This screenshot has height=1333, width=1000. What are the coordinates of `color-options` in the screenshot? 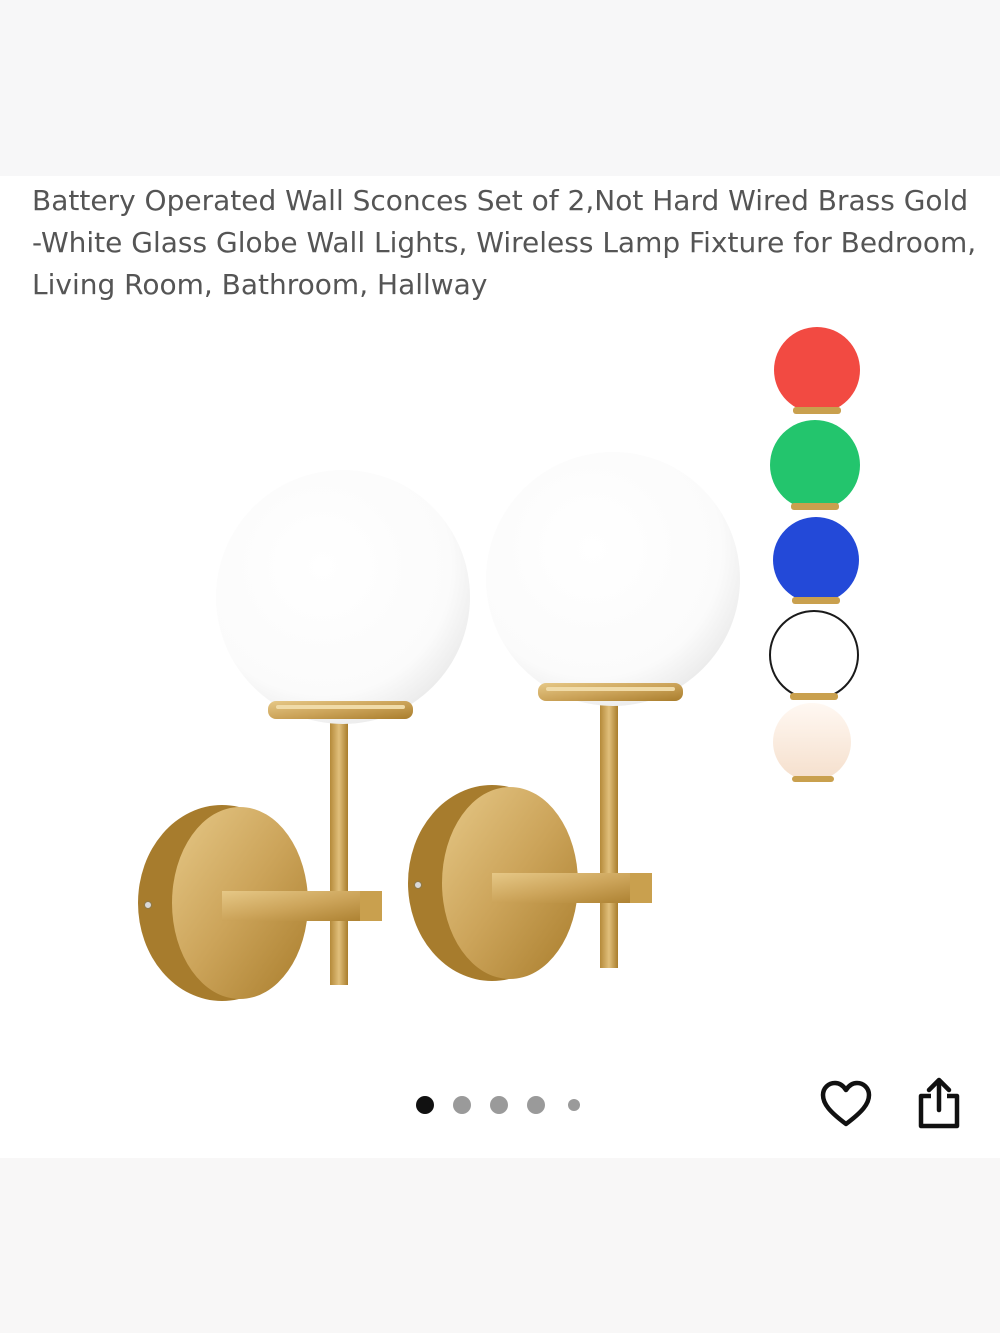 It's located at (814, 554).